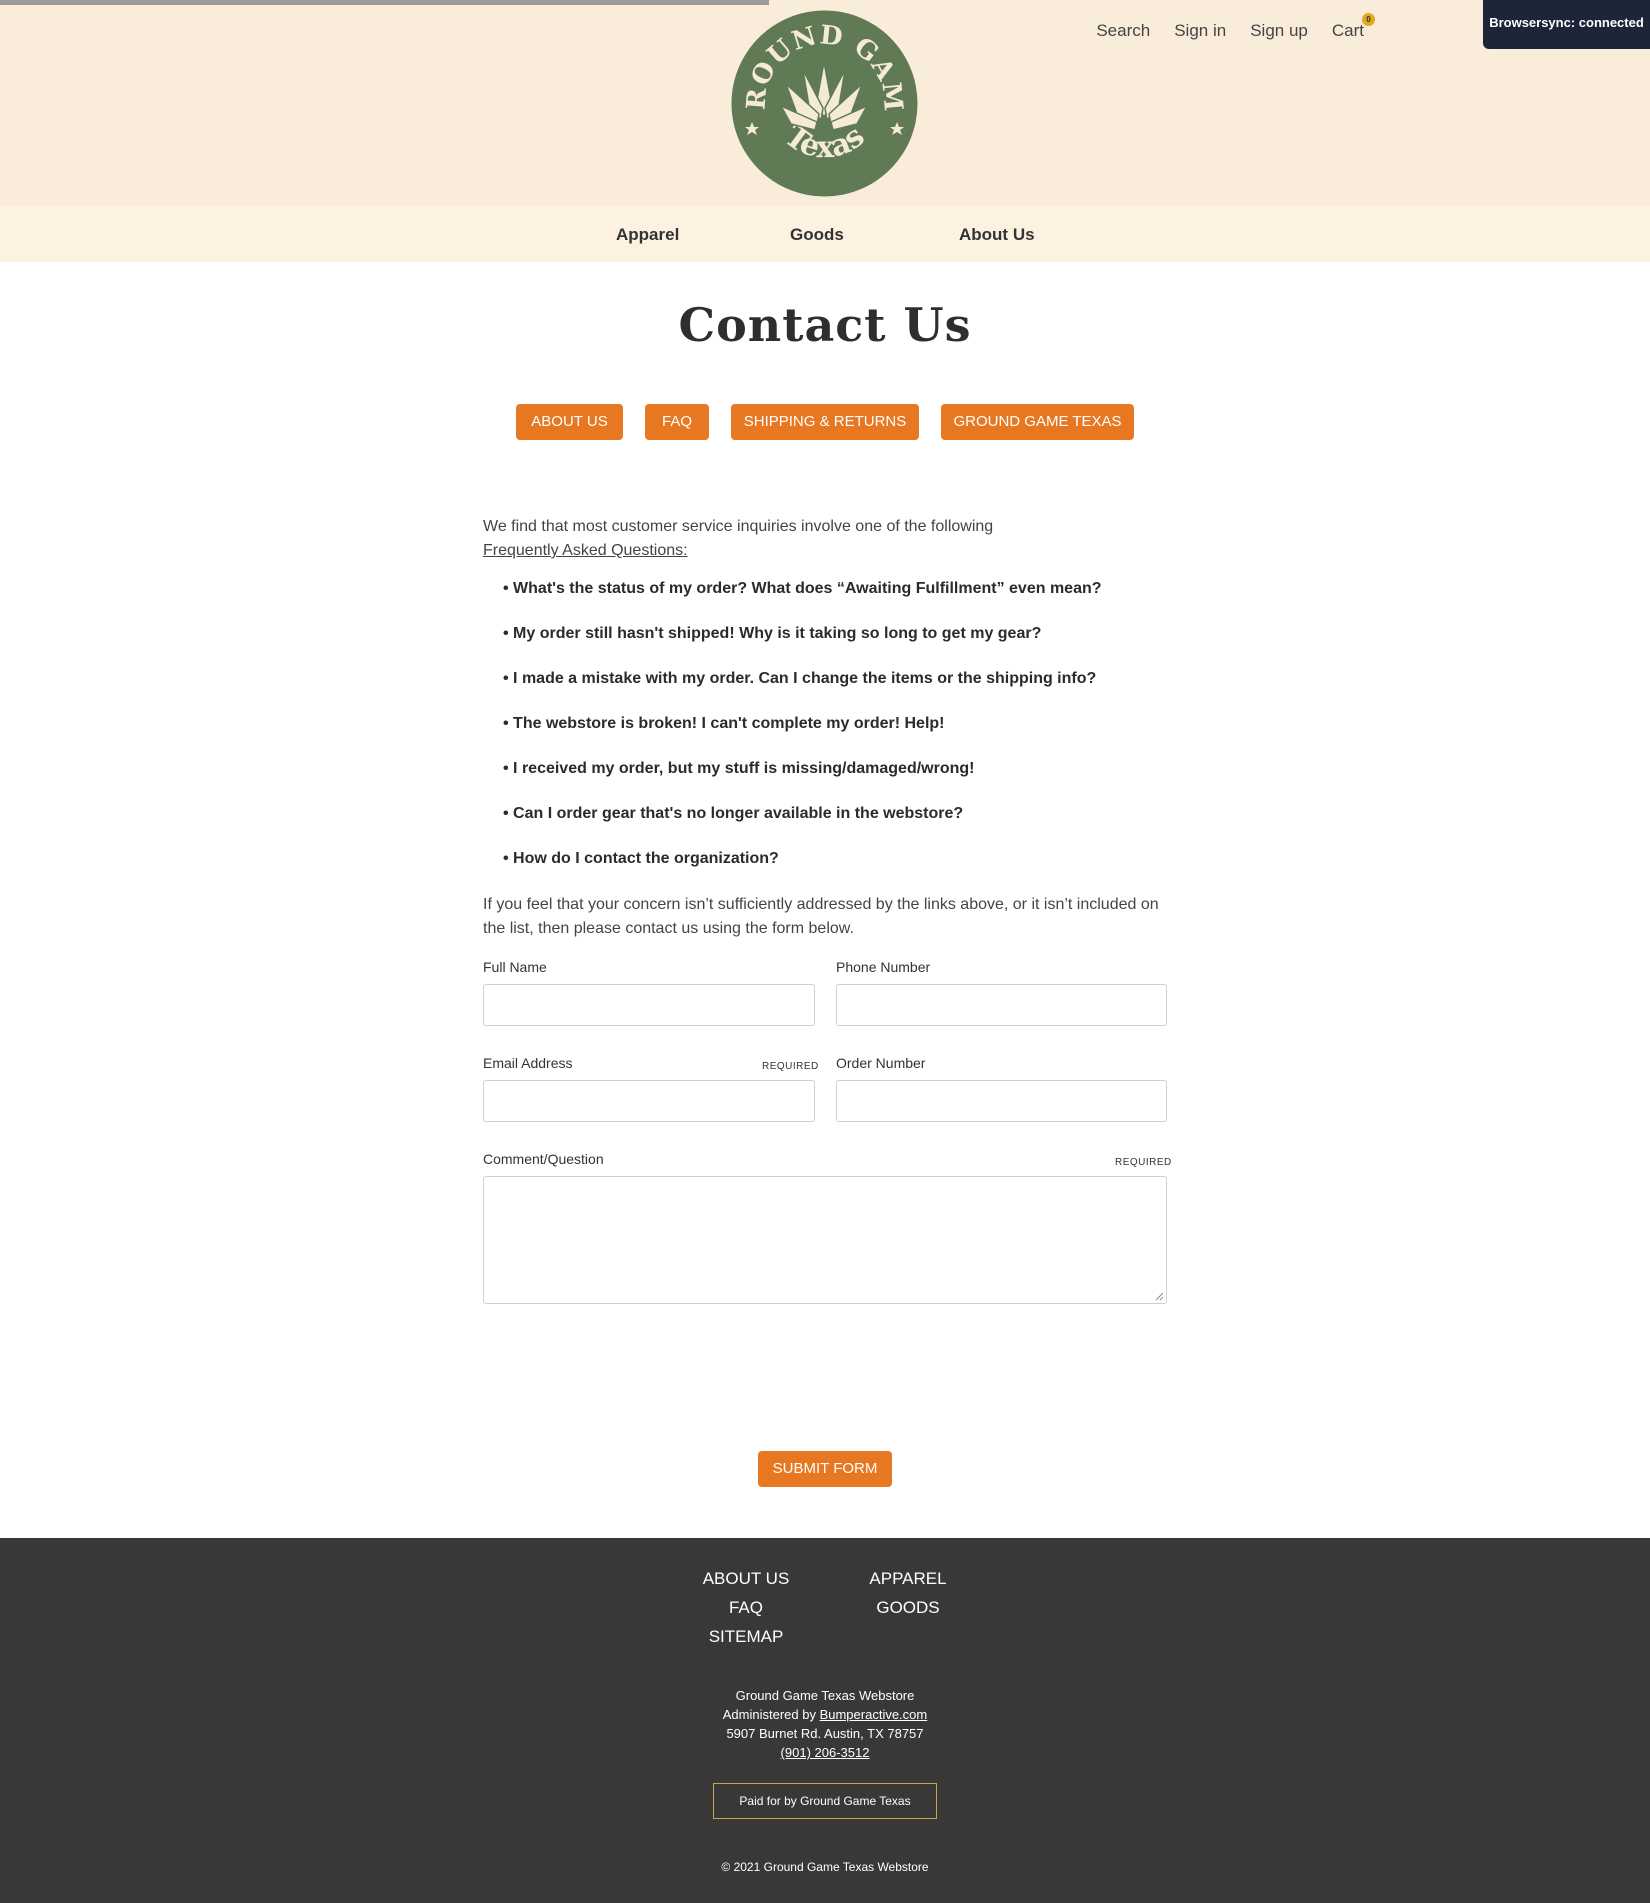 This screenshot has width=1650, height=1903. Describe the element at coordinates (825, 871) in the screenshot. I see `faq-item: • How do I contact the organization?` at that location.